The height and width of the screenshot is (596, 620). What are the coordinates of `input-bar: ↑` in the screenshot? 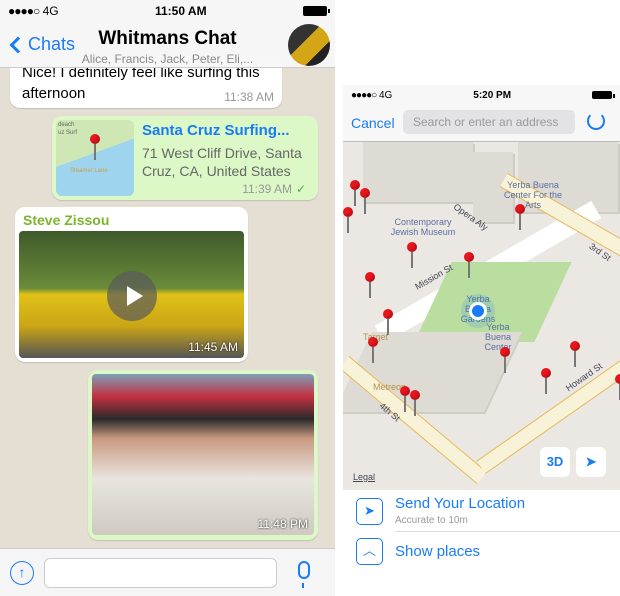 It's located at (167, 572).